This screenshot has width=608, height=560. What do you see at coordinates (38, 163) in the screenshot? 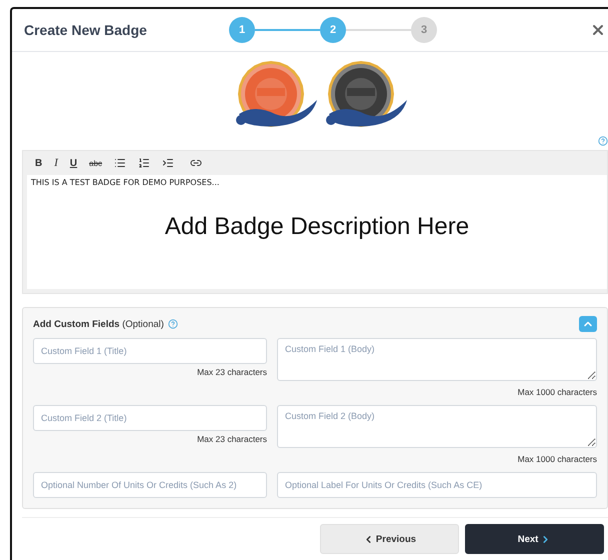
I see `bold-button: B` at bounding box center [38, 163].